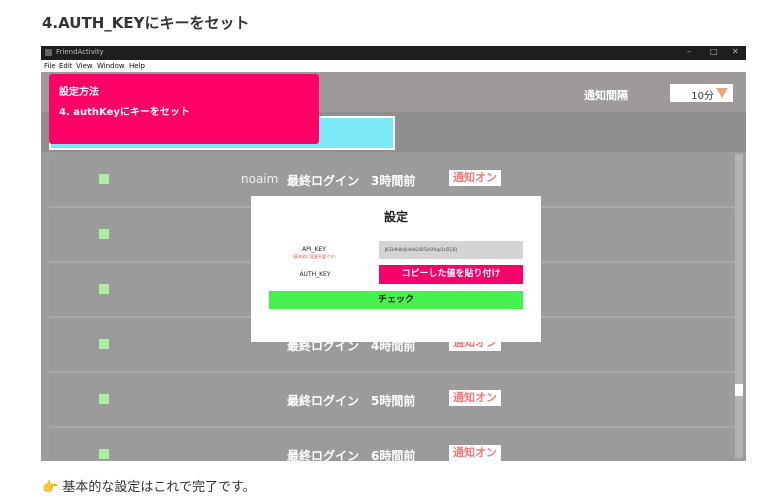  What do you see at coordinates (606, 95) in the screenshot?
I see `interval-label: 通知間隔` at bounding box center [606, 95].